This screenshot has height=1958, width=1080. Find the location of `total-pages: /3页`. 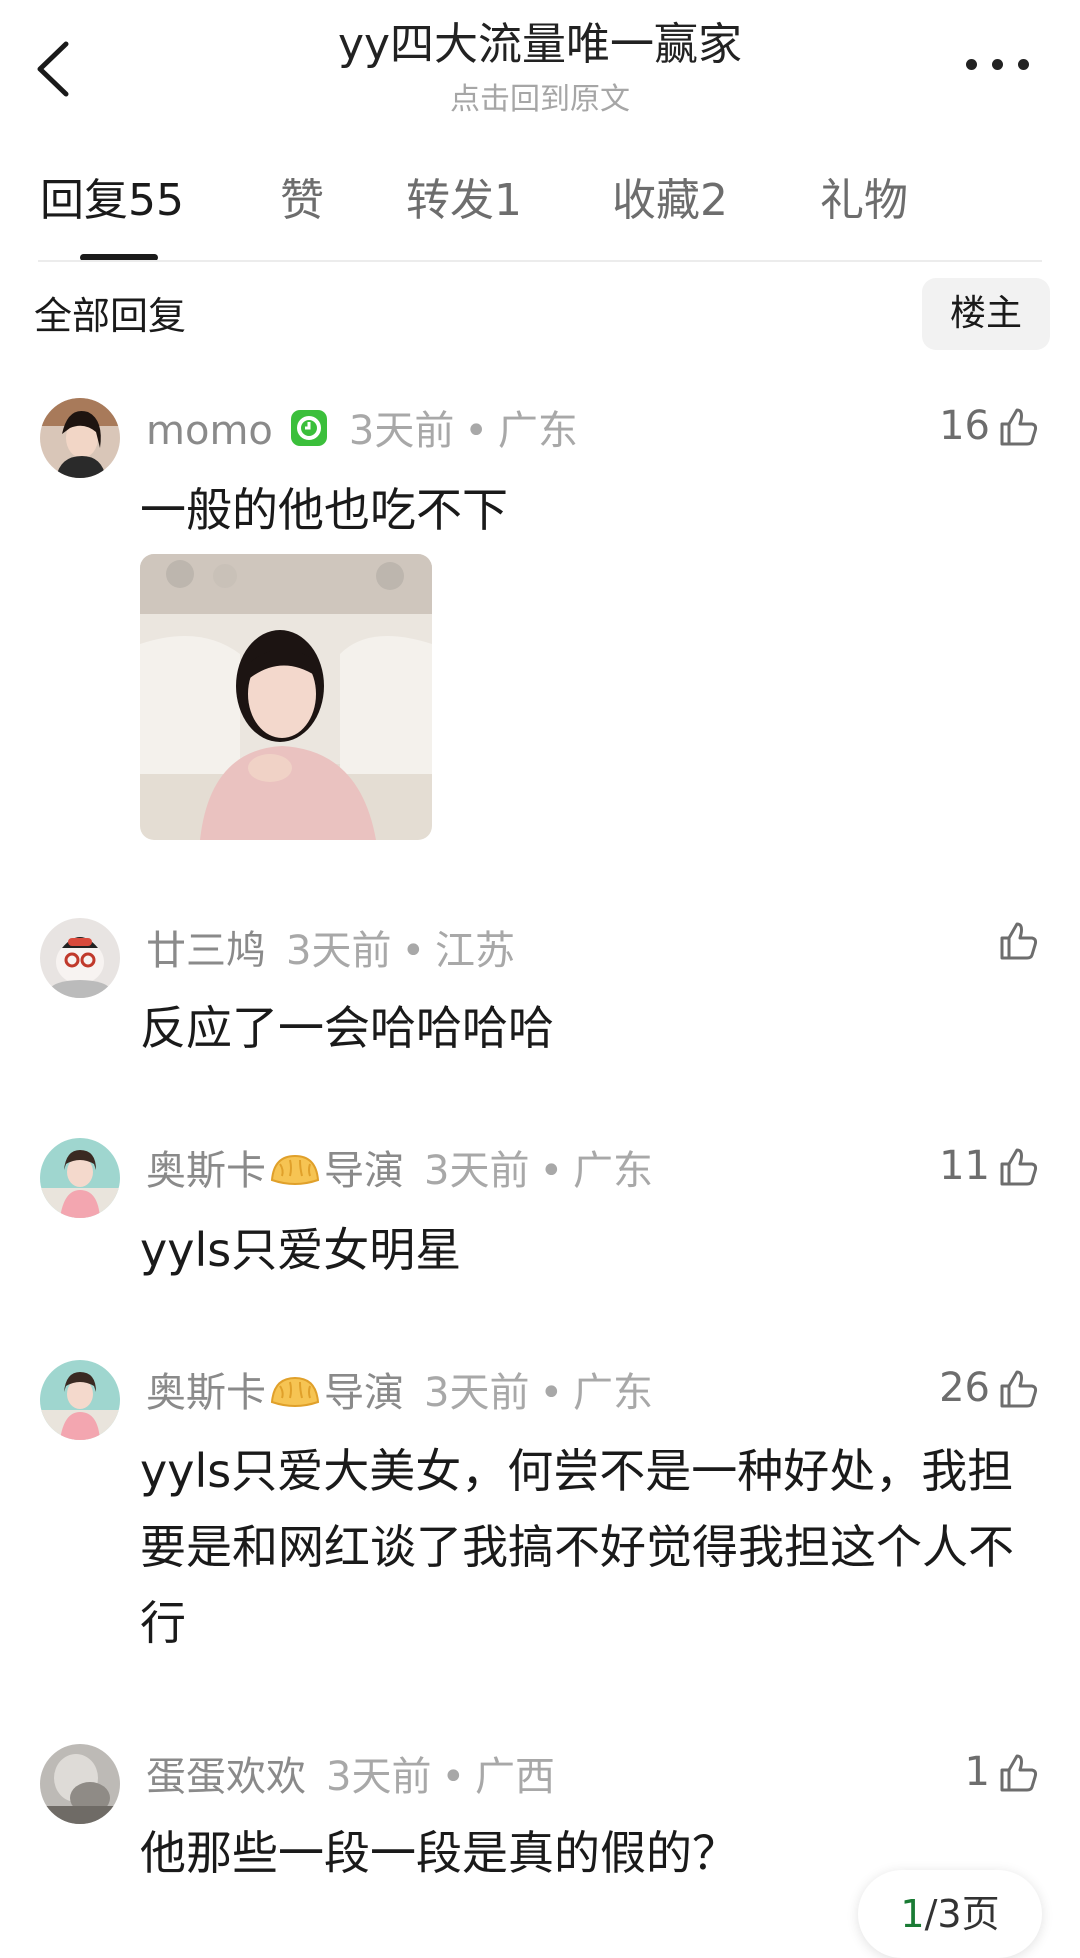

total-pages: /3页 is located at coordinates (962, 1914).